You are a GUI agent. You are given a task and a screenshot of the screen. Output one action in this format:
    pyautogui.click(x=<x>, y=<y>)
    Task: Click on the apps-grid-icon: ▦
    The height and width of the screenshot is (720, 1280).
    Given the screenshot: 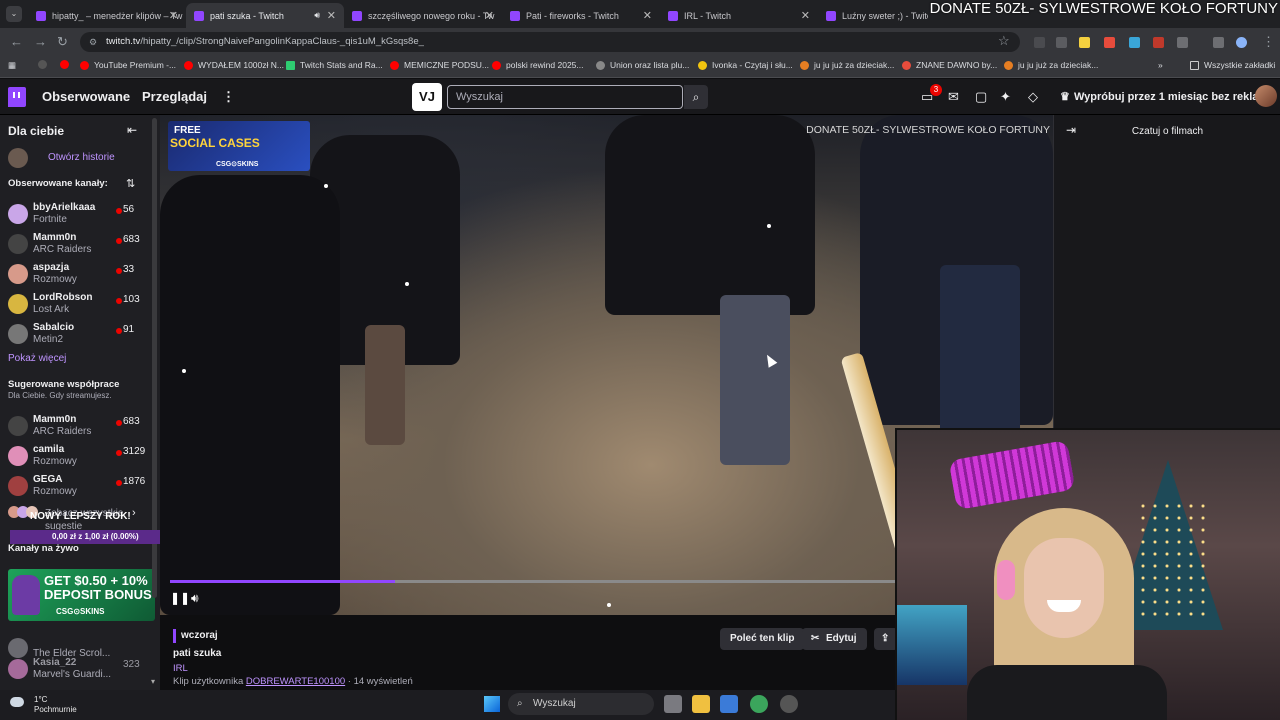 What is the action you would take?
    pyautogui.click(x=12, y=65)
    